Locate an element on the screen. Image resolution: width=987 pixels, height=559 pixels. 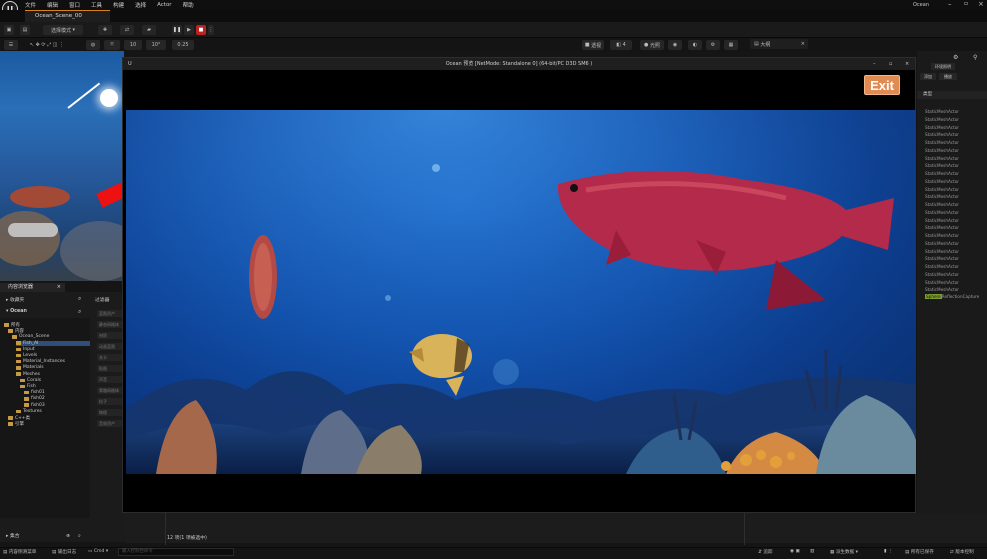
rotation-snap-value: 10° is located at coordinates (156, 45).